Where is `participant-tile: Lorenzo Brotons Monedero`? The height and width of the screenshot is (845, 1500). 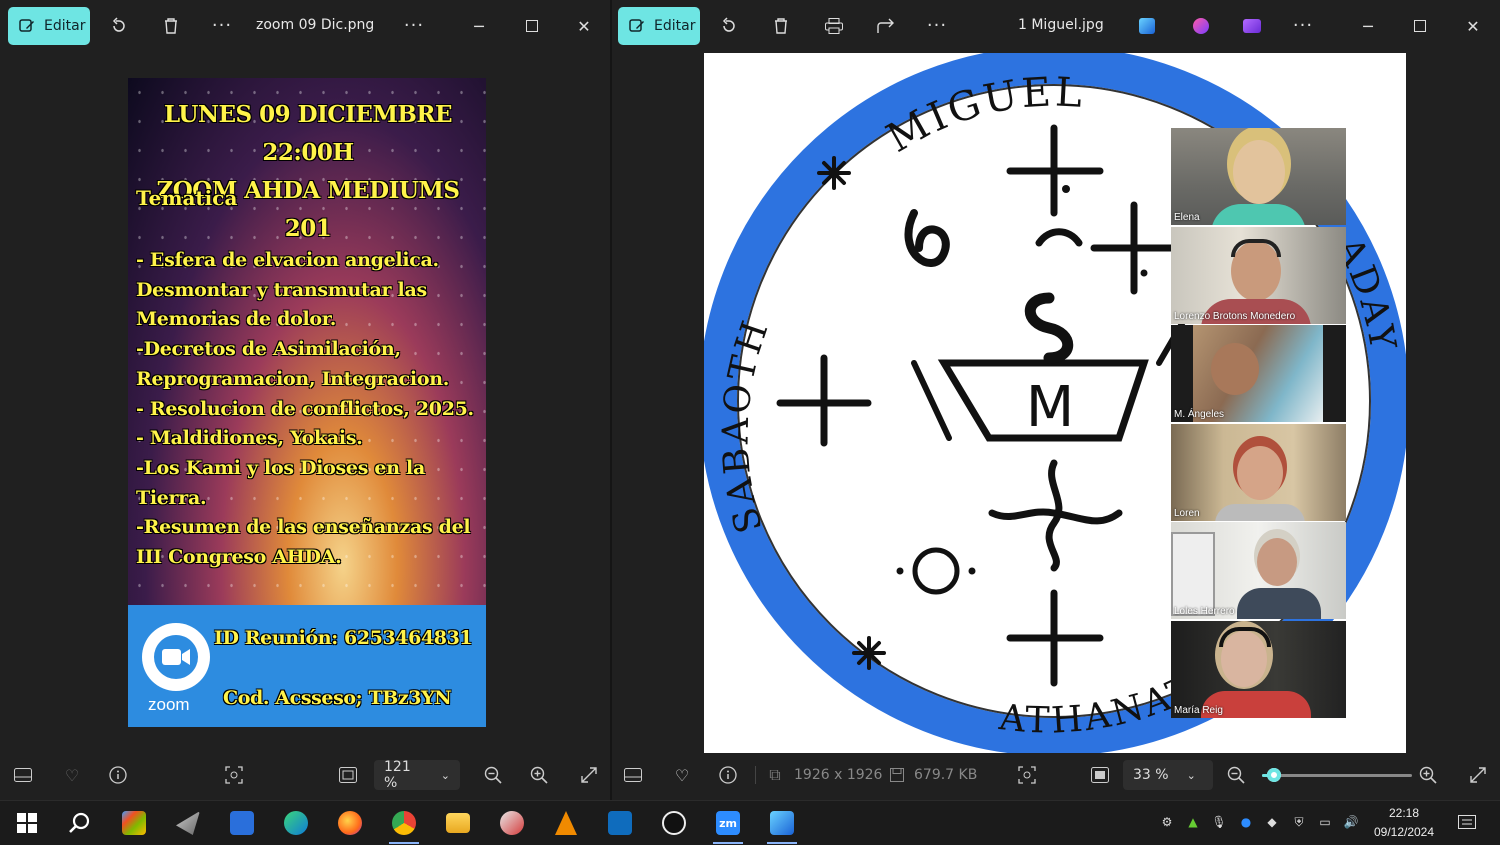 participant-tile: Lorenzo Brotons Monedero is located at coordinates (1258, 275).